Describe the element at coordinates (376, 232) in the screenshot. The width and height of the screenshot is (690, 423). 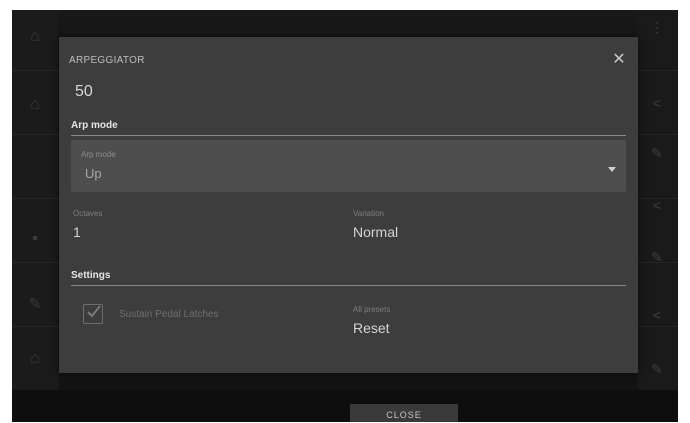
I see `field-value: Normal` at that location.